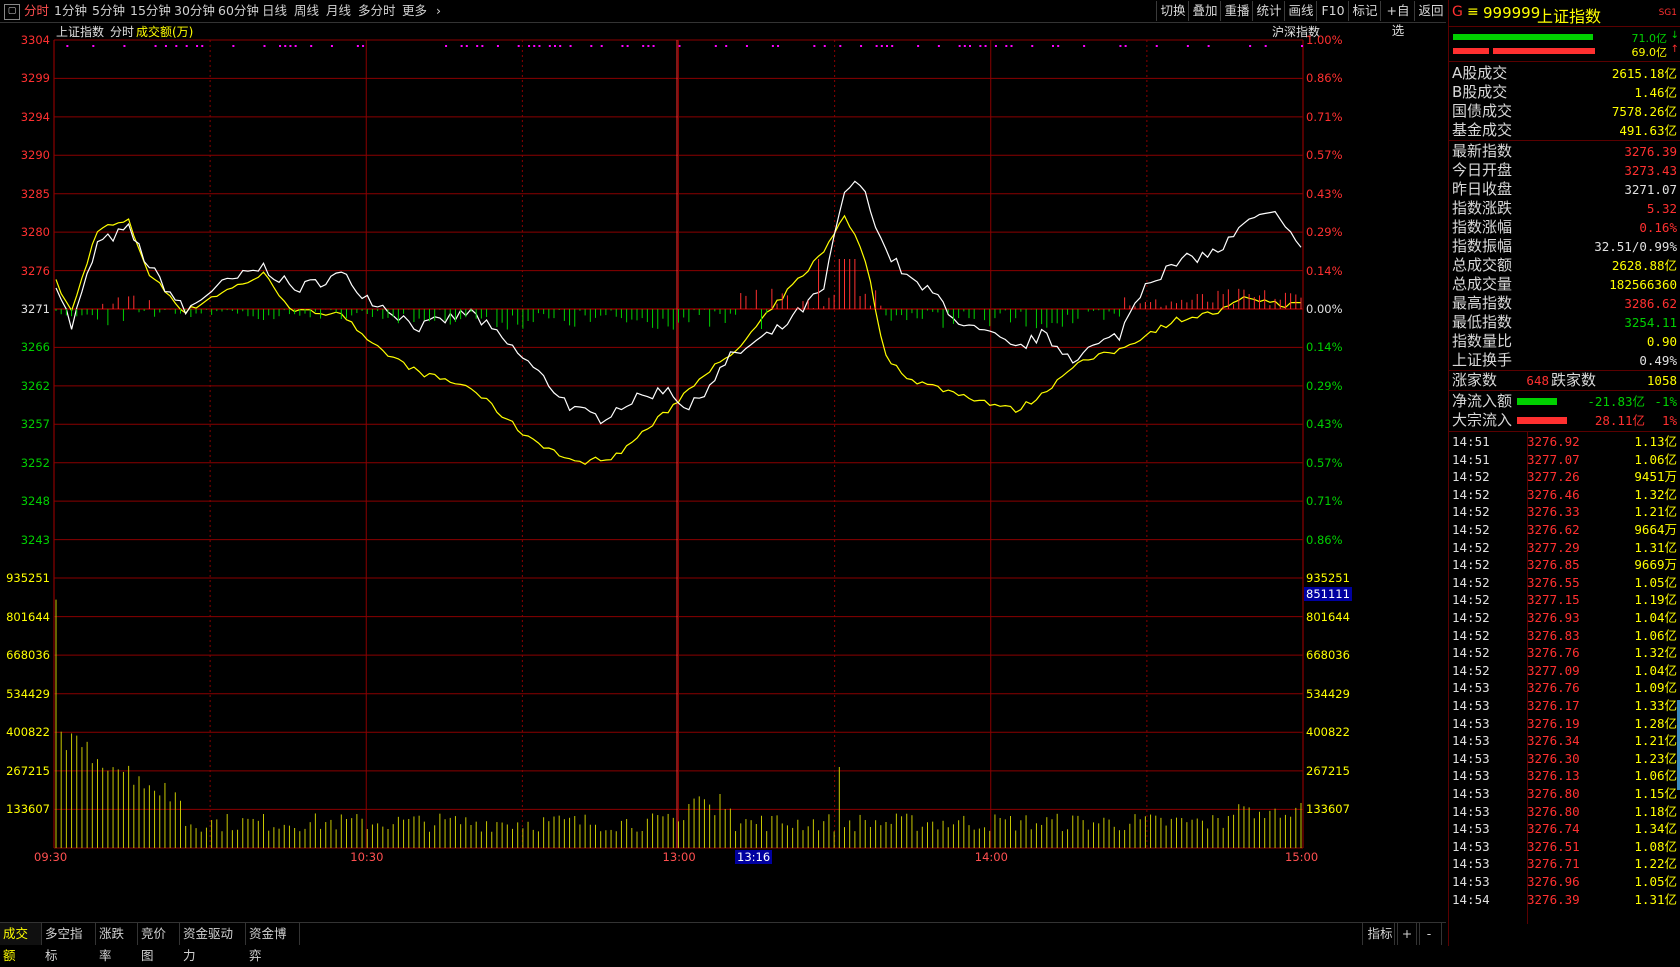 The image size is (1680, 967). Describe the element at coordinates (1482, 130) in the screenshot. I see `turnover-label: 基金成交` at that location.